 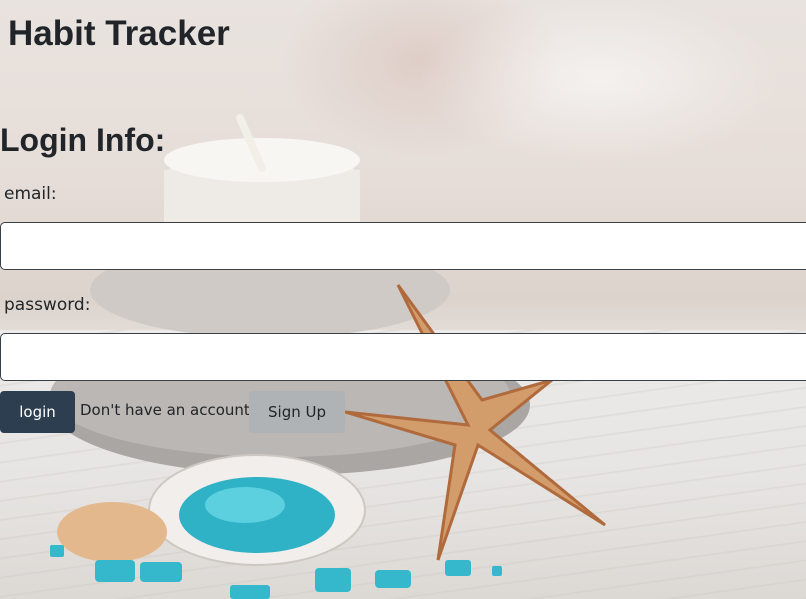 I want to click on password-label: password:, so click(x=47, y=305).